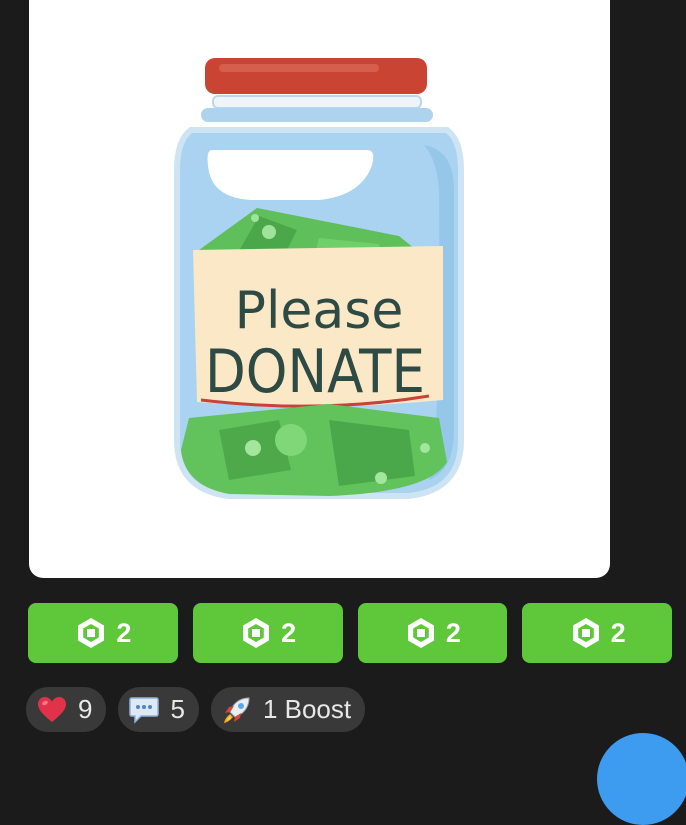 Image resolution: width=686 pixels, height=825 pixels. I want to click on rocket-icon, so click(236, 709).